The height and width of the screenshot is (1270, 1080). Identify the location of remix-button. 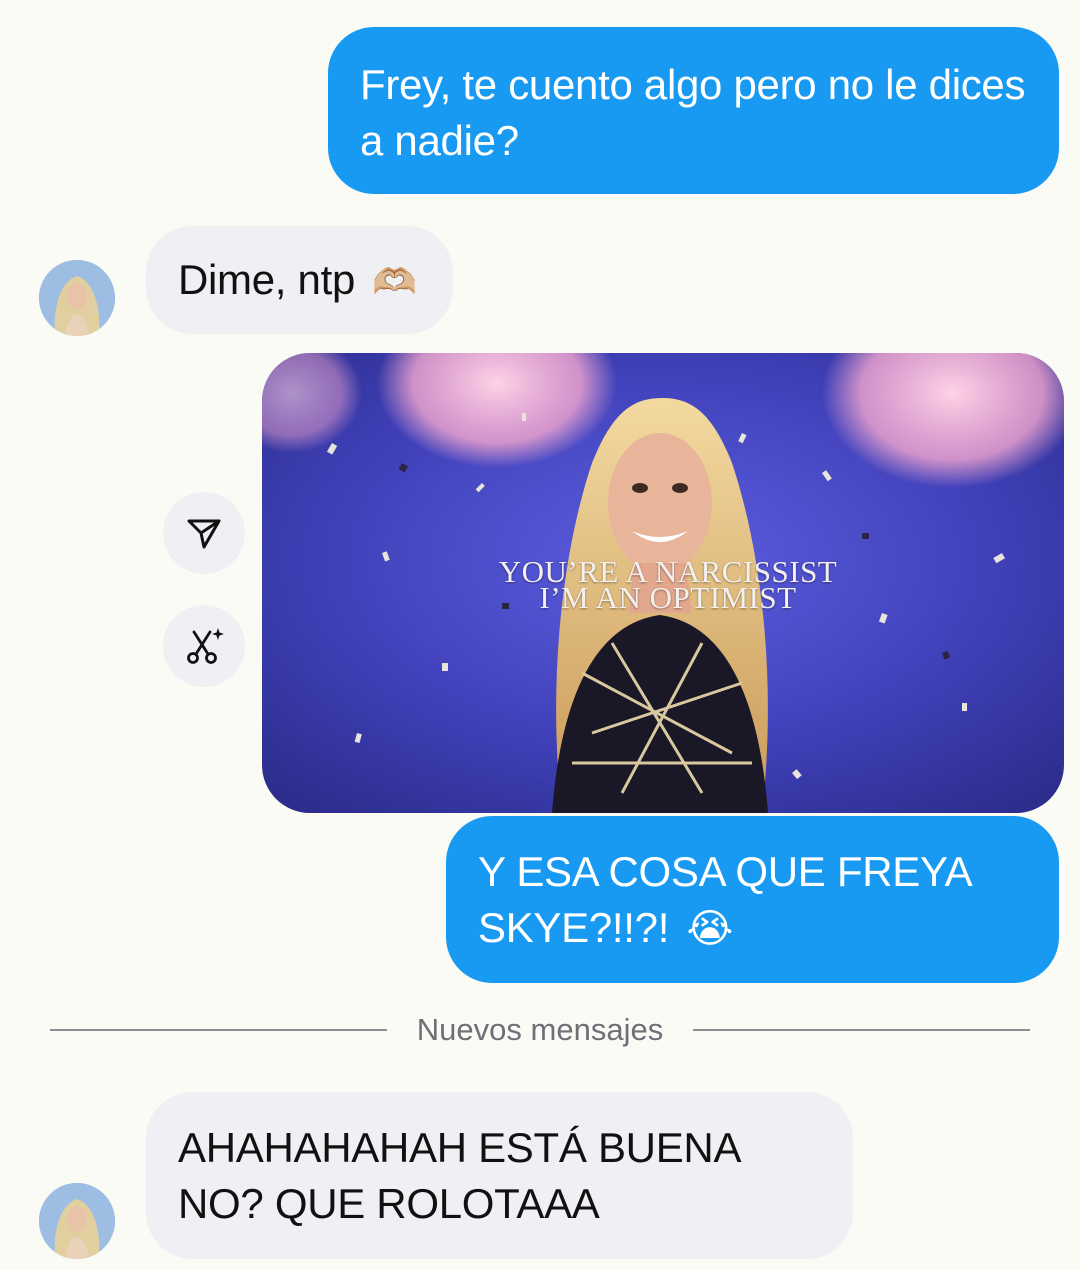
(204, 646).